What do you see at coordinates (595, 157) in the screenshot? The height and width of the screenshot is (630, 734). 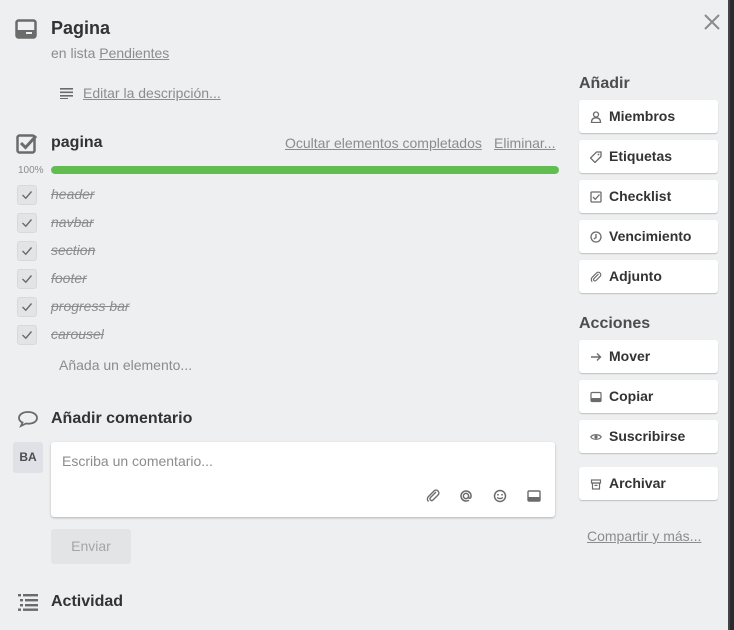 I see `tag-icon` at bounding box center [595, 157].